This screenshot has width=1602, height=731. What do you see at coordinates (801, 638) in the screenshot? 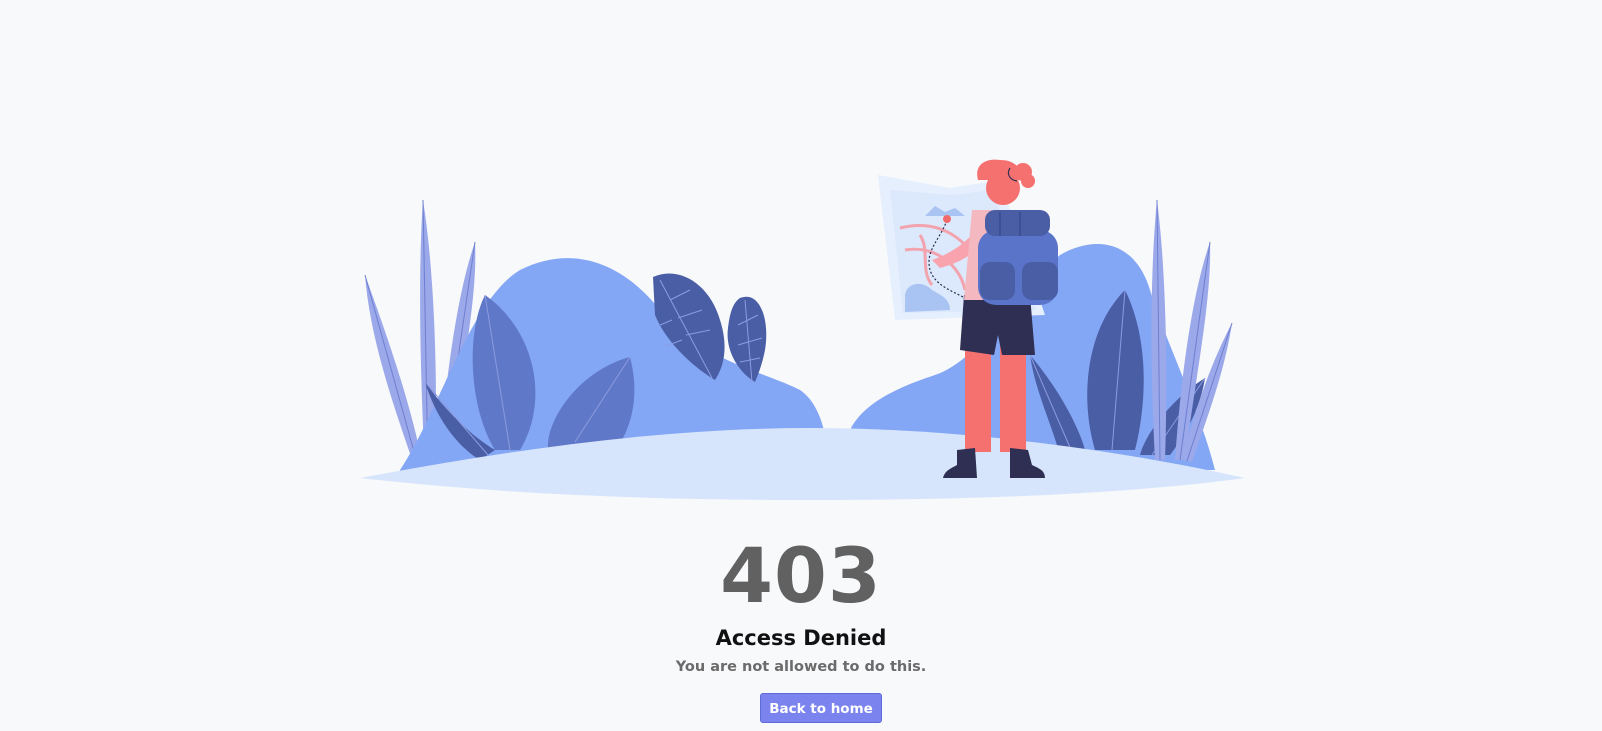
I see `error-title: Access Denied` at bounding box center [801, 638].